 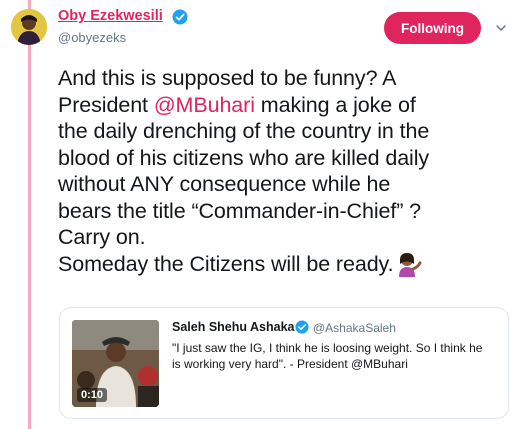 What do you see at coordinates (233, 327) in the screenshot?
I see `quoted-author-name: Saleh Shehu Ashaka` at bounding box center [233, 327].